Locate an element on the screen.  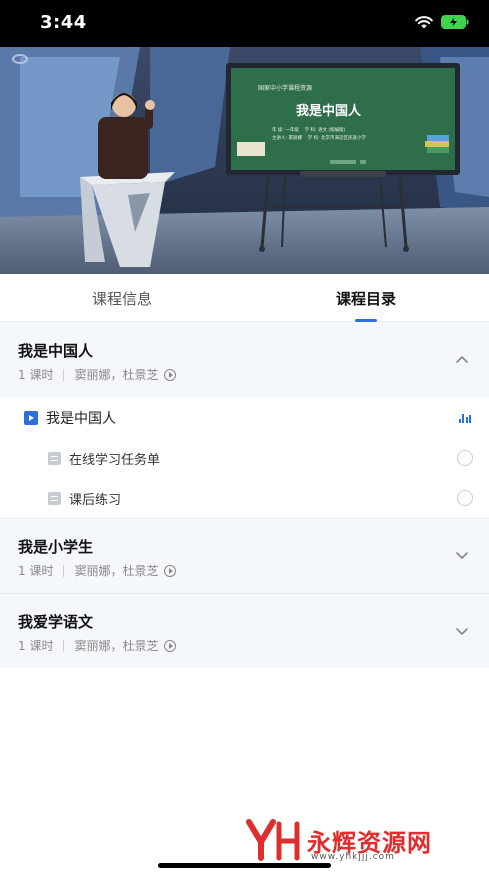
chapter-title: 我是中国人 is located at coordinates (56, 351).